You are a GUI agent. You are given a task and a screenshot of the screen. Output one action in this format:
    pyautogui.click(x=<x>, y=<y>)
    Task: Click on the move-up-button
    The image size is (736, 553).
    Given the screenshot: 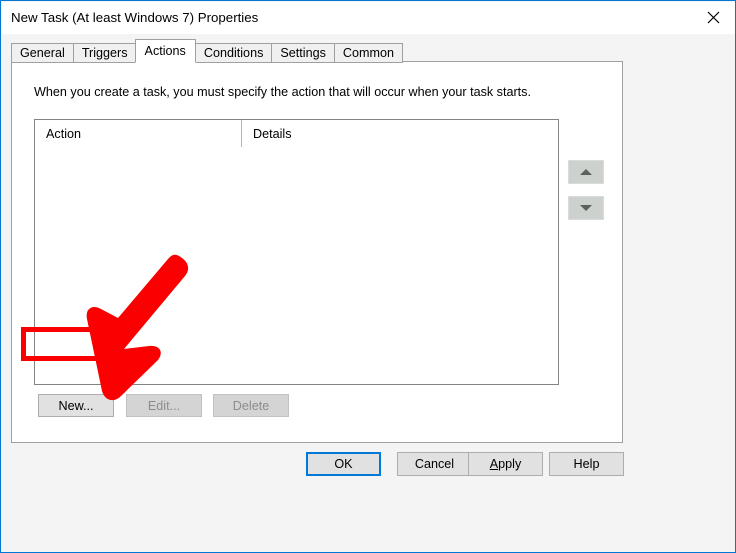 What is the action you would take?
    pyautogui.click(x=586, y=172)
    